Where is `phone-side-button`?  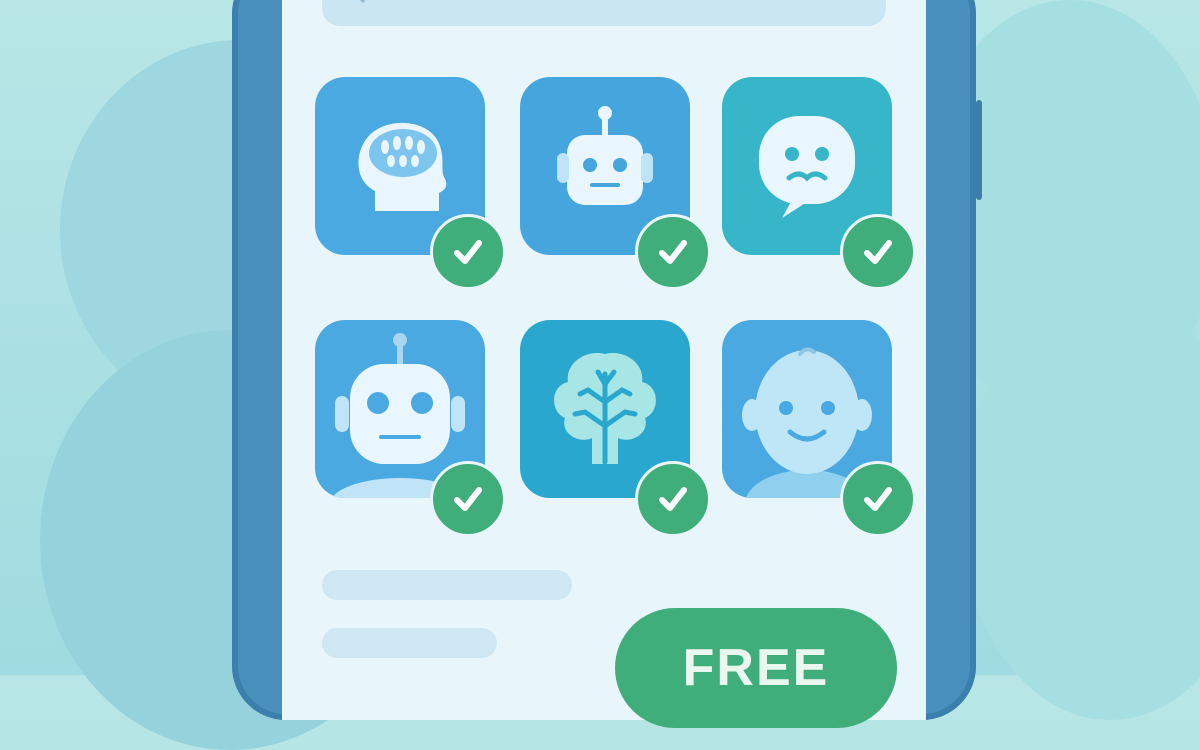
phone-side-button is located at coordinates (979, 150).